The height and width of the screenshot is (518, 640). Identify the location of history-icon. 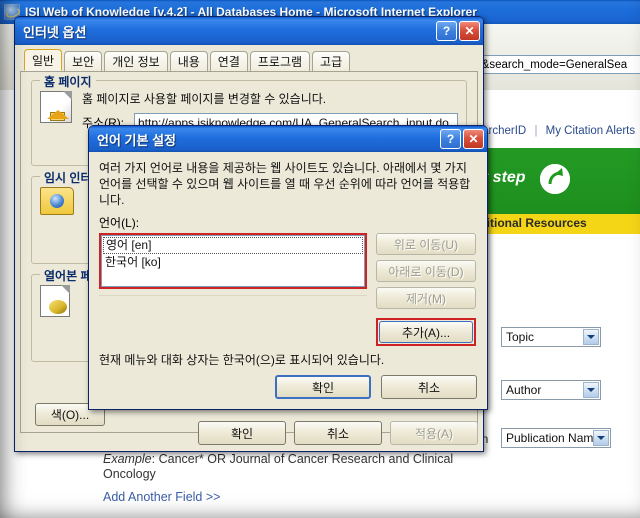
(57, 301).